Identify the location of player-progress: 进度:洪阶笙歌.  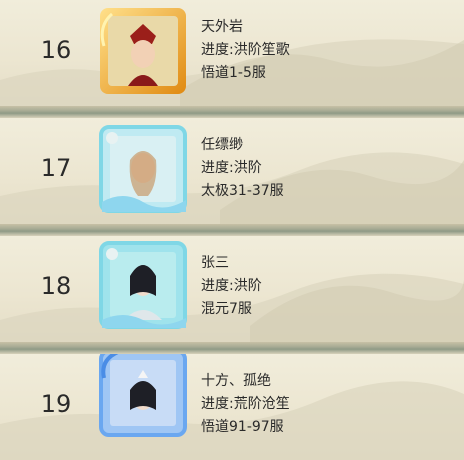
(245, 50).